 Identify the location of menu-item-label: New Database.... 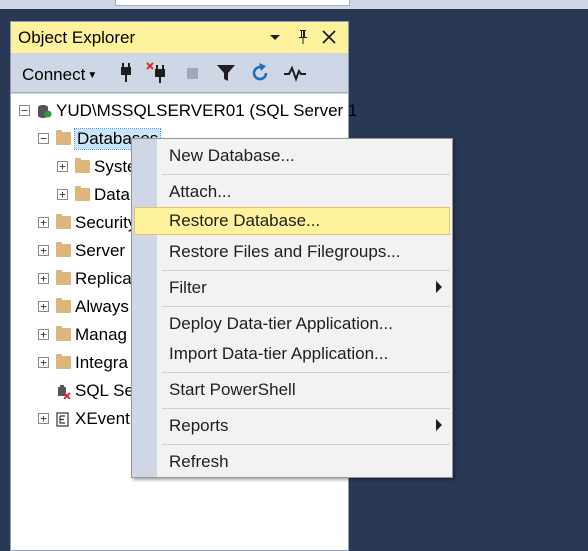
(232, 155).